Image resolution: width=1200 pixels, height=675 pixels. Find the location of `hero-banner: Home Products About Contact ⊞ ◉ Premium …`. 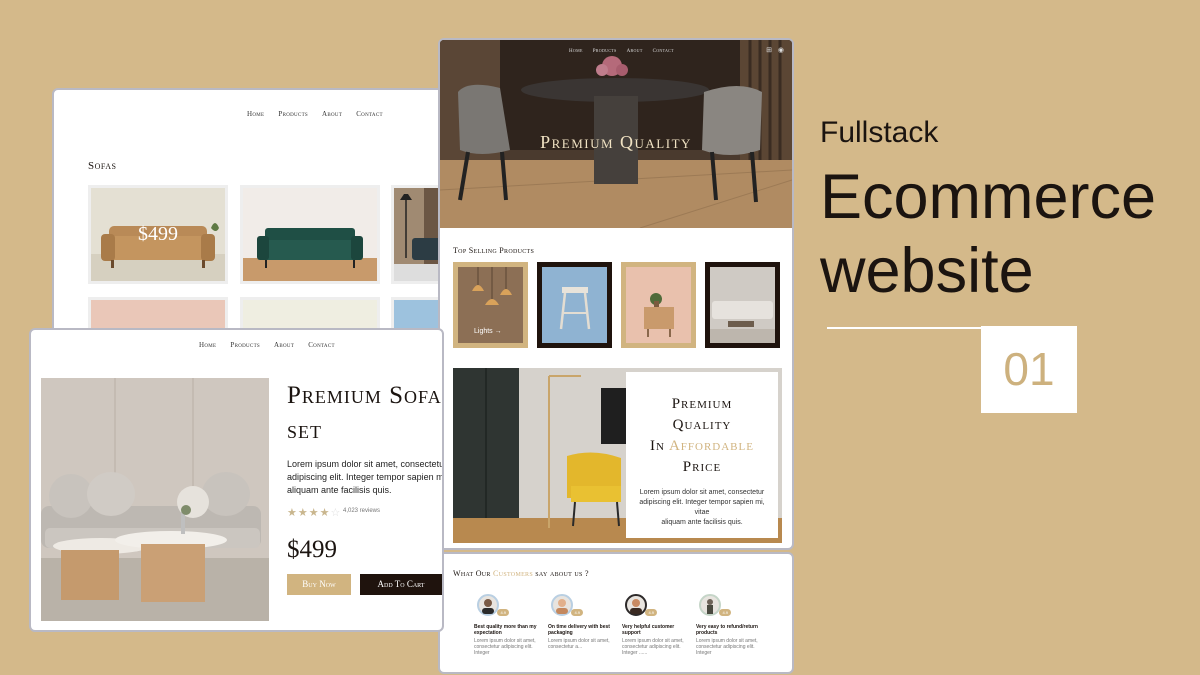

hero-banner: Home Products About Contact ⊞ ◉ Premium … is located at coordinates (616, 134).